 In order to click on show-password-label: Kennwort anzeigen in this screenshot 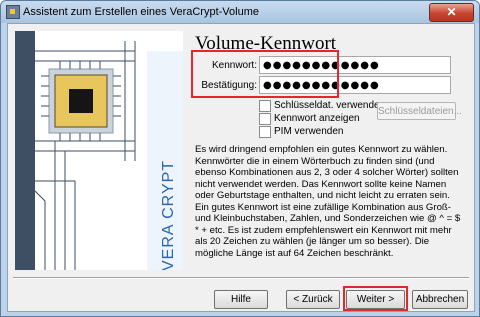, I will do `click(317, 118)`.